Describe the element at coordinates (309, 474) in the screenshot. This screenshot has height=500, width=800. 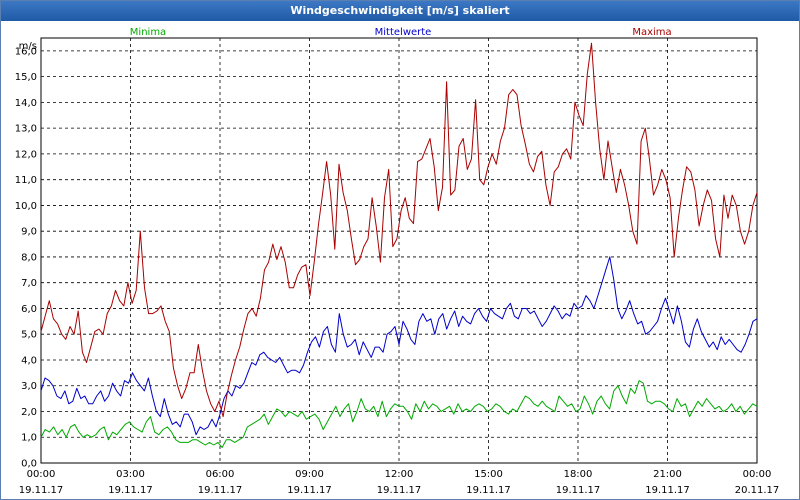
I see `x-tick-time-label: 09:00` at that location.